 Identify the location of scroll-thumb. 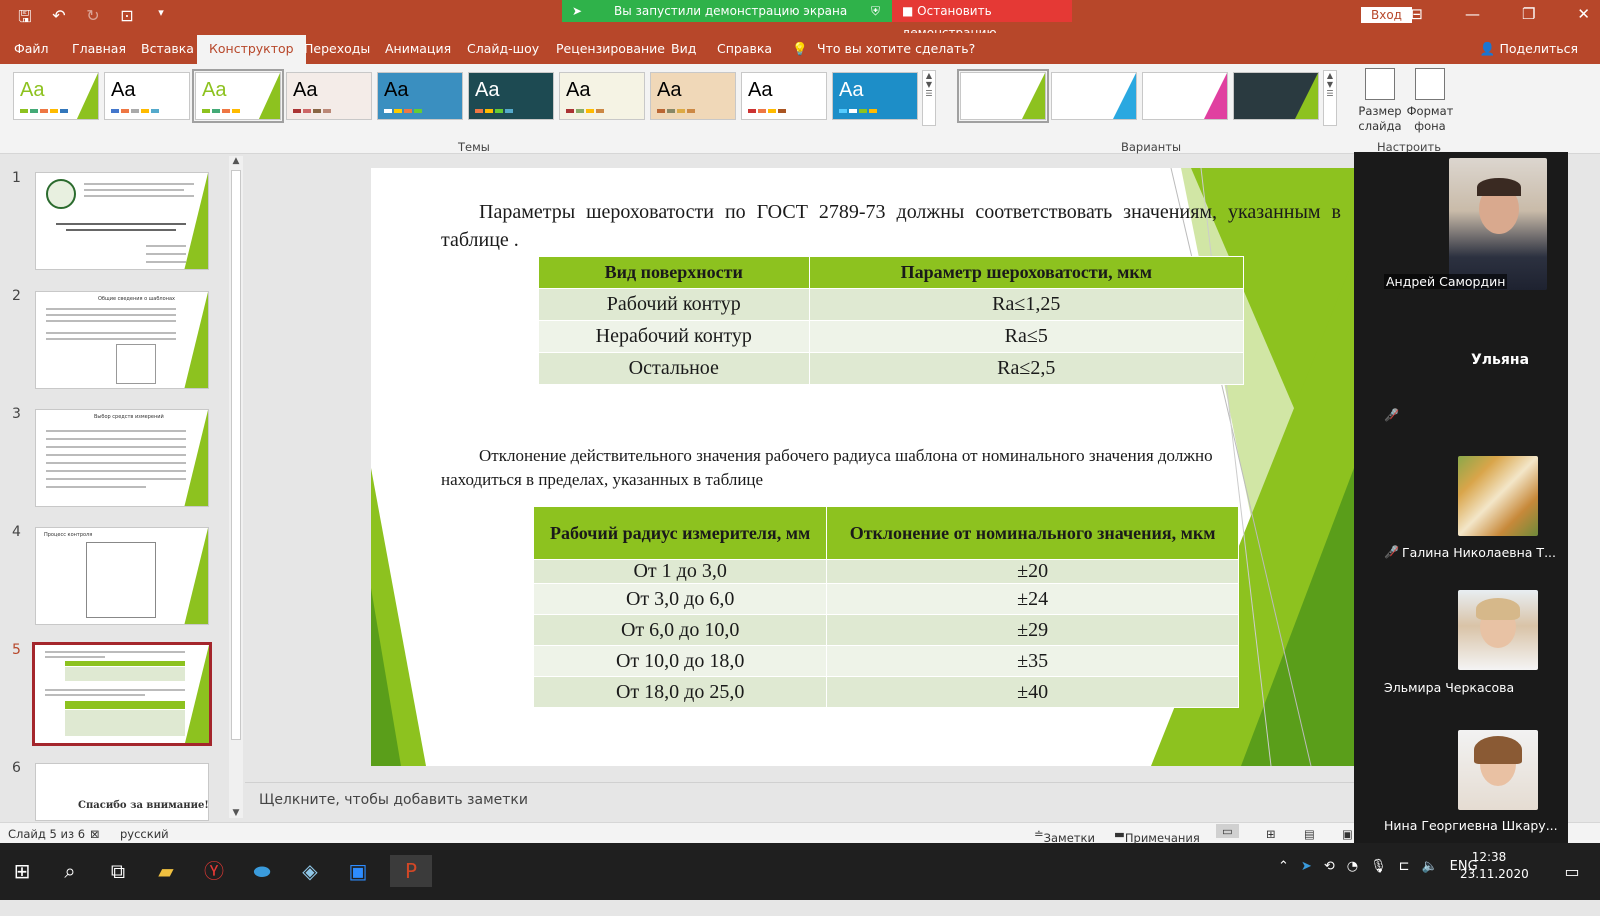
(236, 455).